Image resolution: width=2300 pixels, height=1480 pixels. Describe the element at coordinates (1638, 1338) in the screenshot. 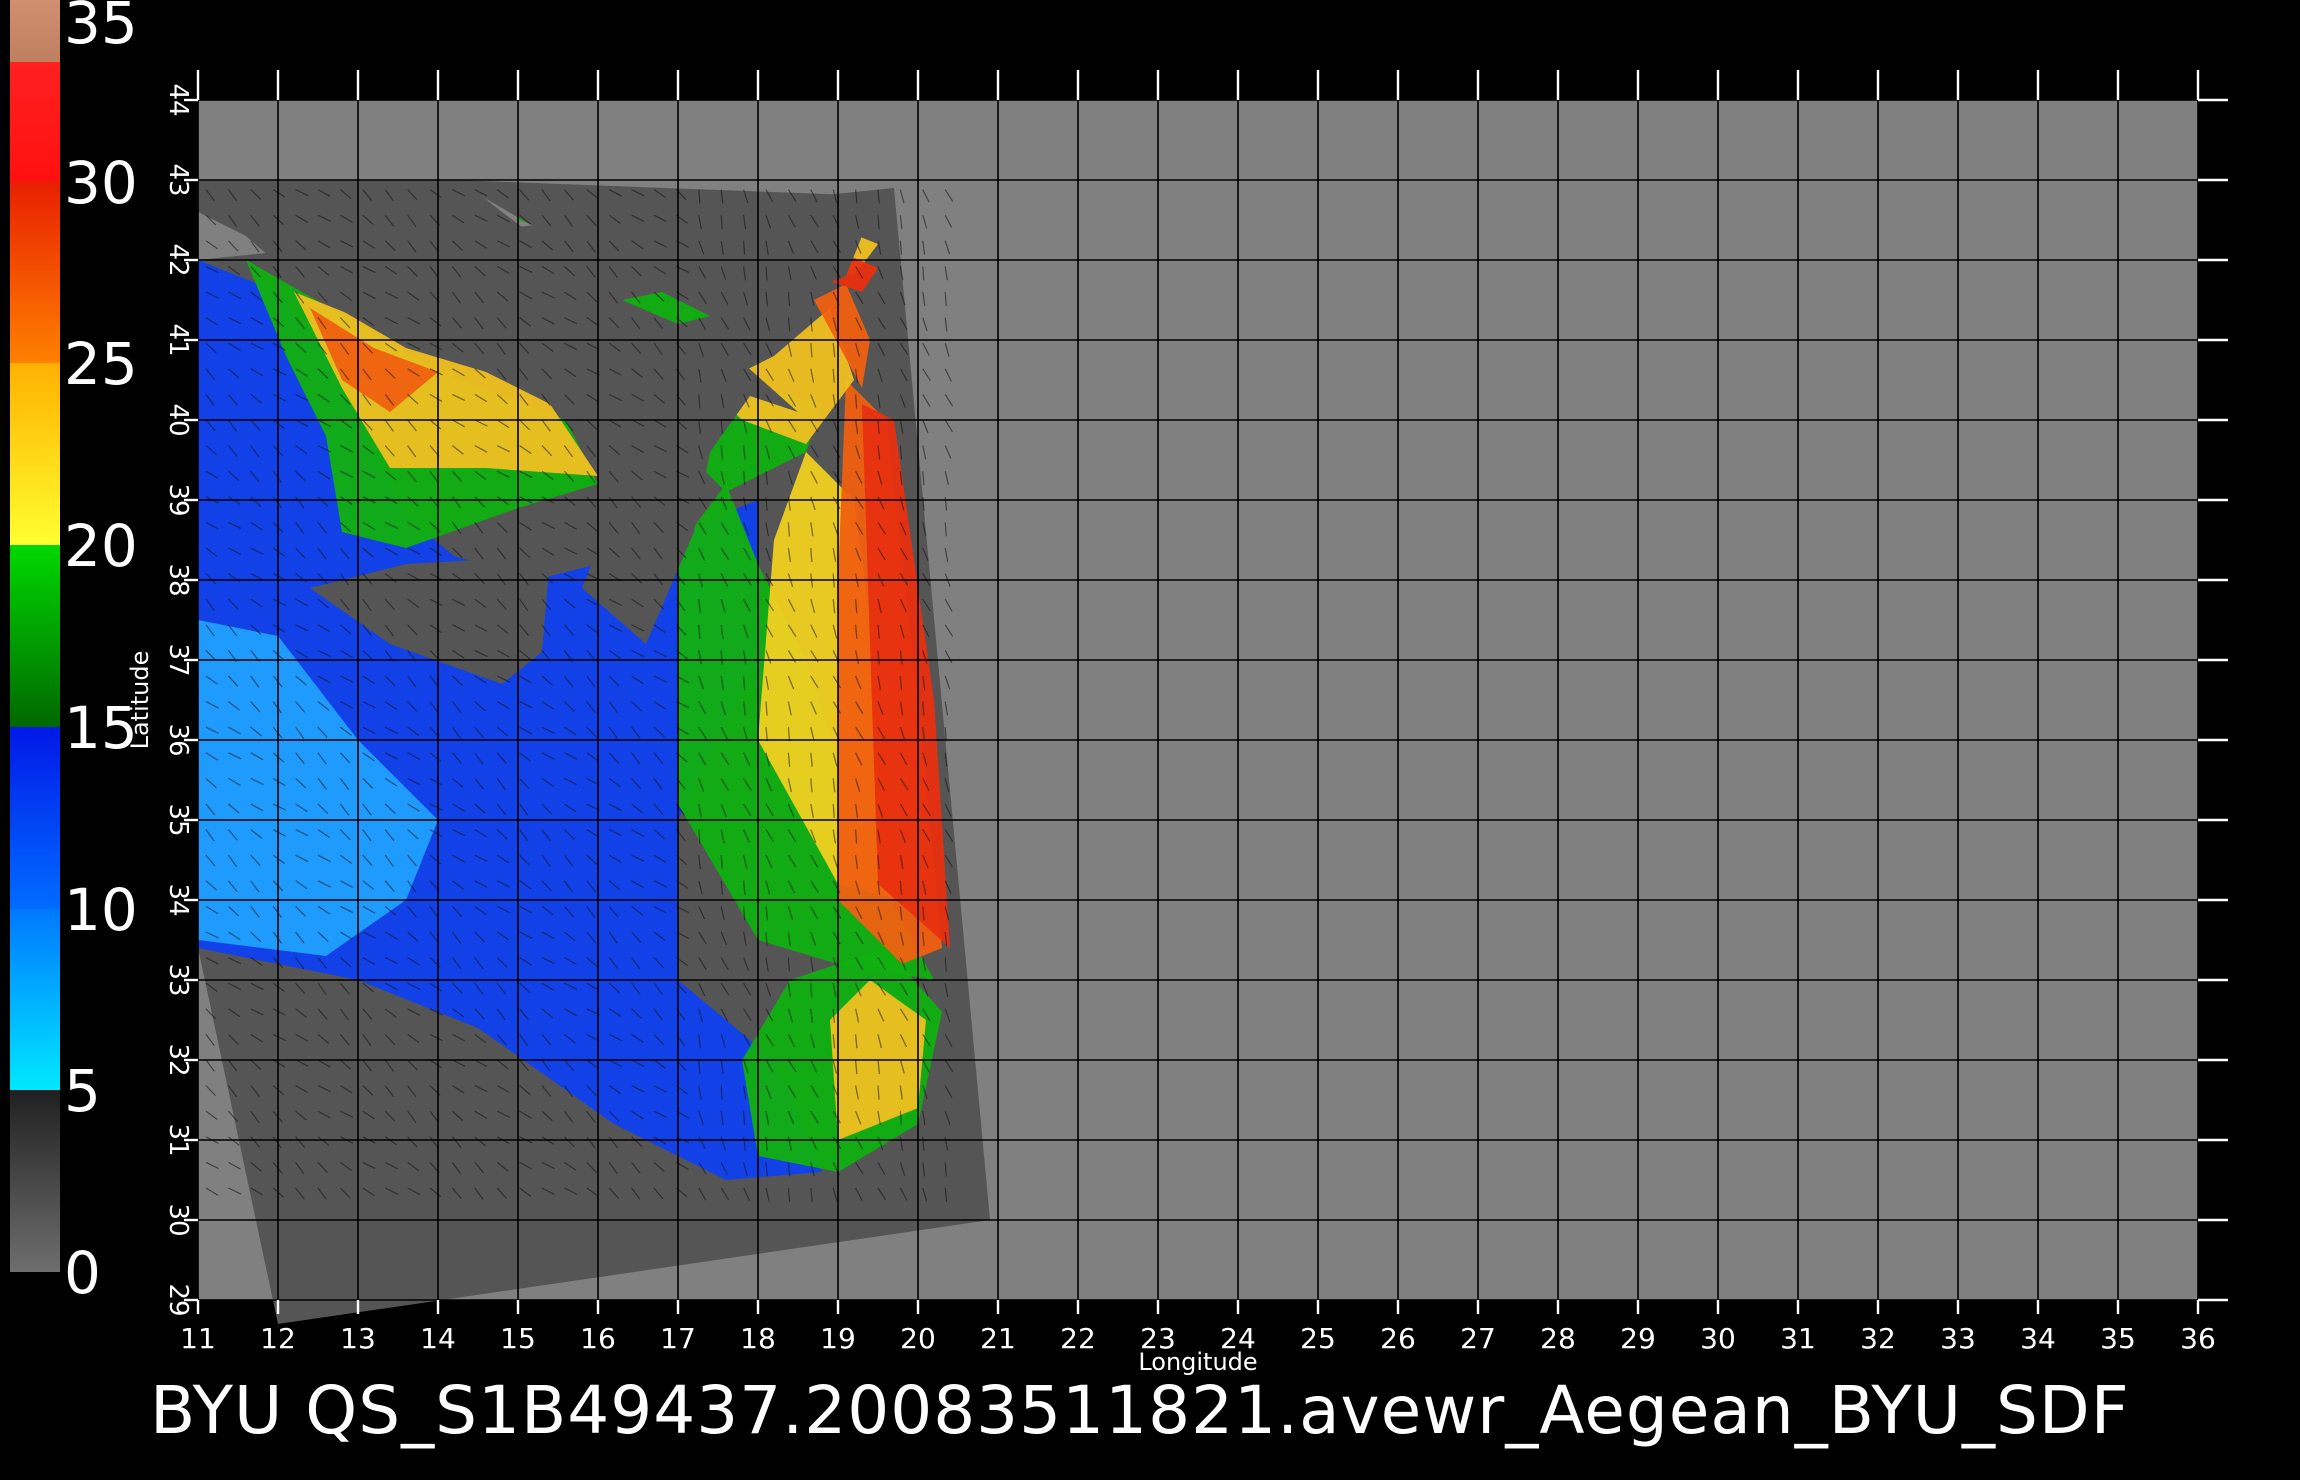

I see `x-tick-label: 29` at that location.